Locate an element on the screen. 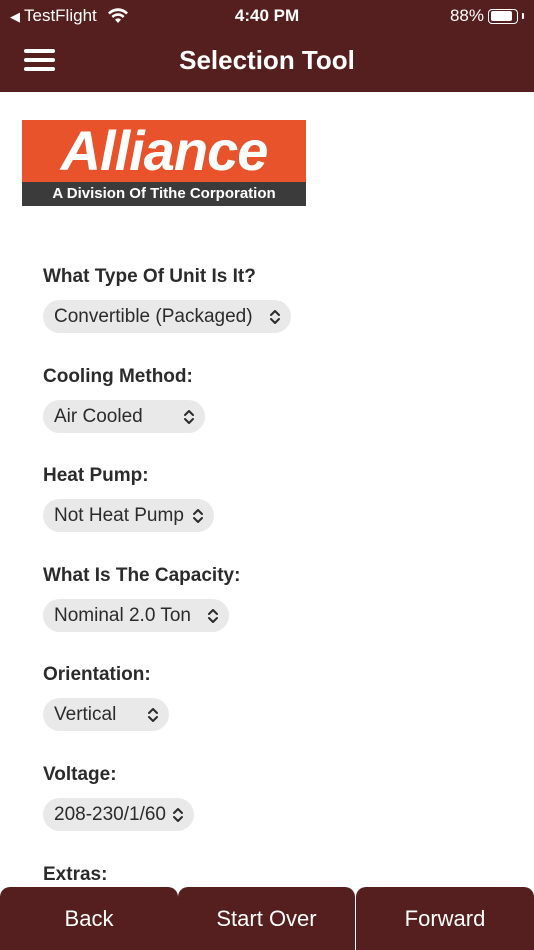 The image size is (534, 950). cooling-method-select: Air Cooled is located at coordinates (124, 416).